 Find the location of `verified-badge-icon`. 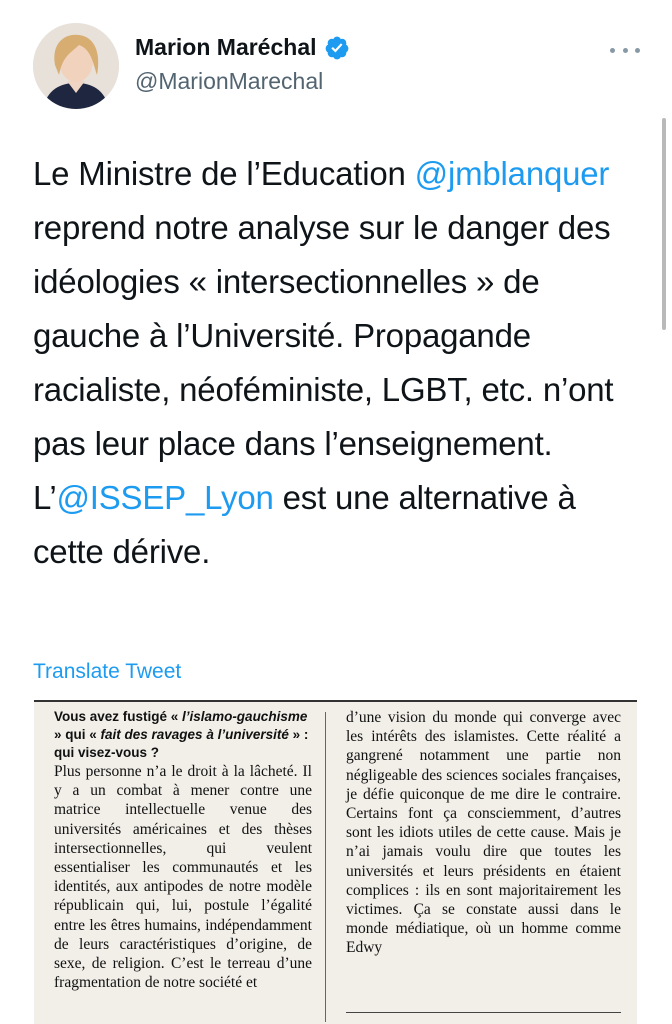

verified-badge-icon is located at coordinates (337, 48).